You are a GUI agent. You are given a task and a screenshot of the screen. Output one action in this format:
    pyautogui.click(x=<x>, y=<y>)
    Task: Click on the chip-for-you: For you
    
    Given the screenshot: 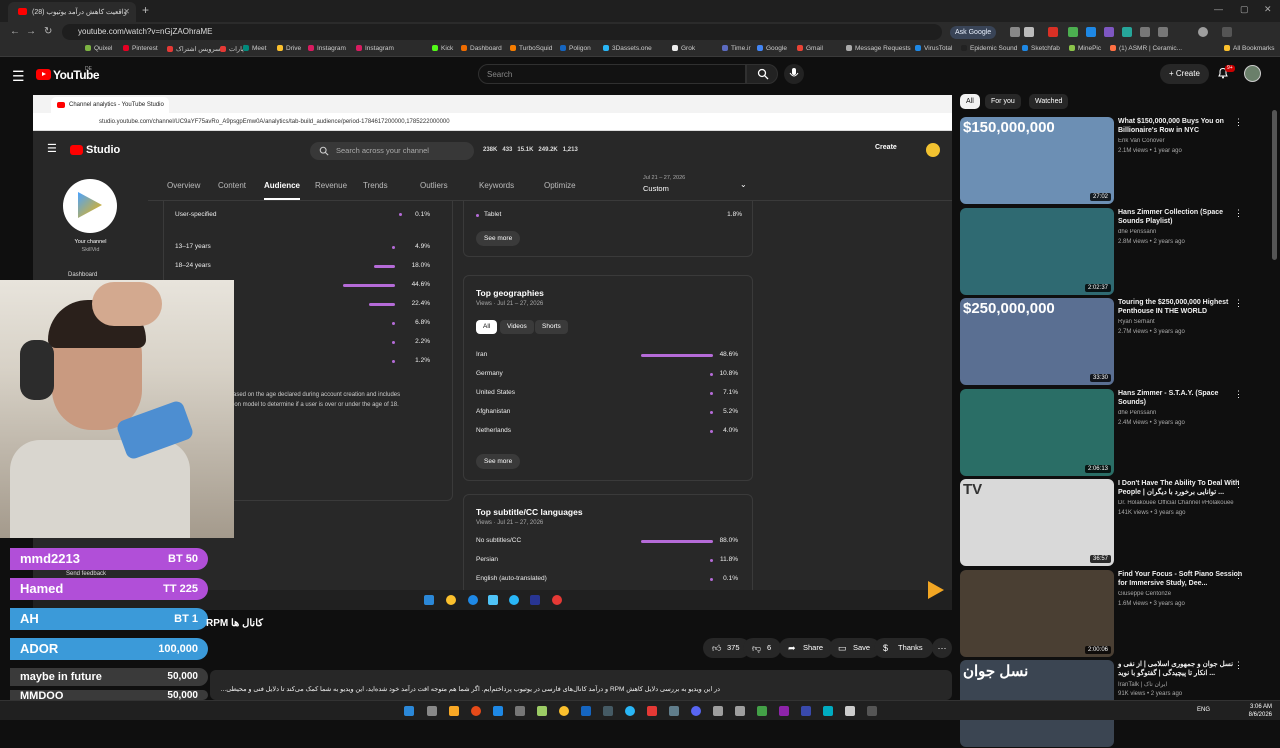 What is the action you would take?
    pyautogui.click(x=1003, y=101)
    